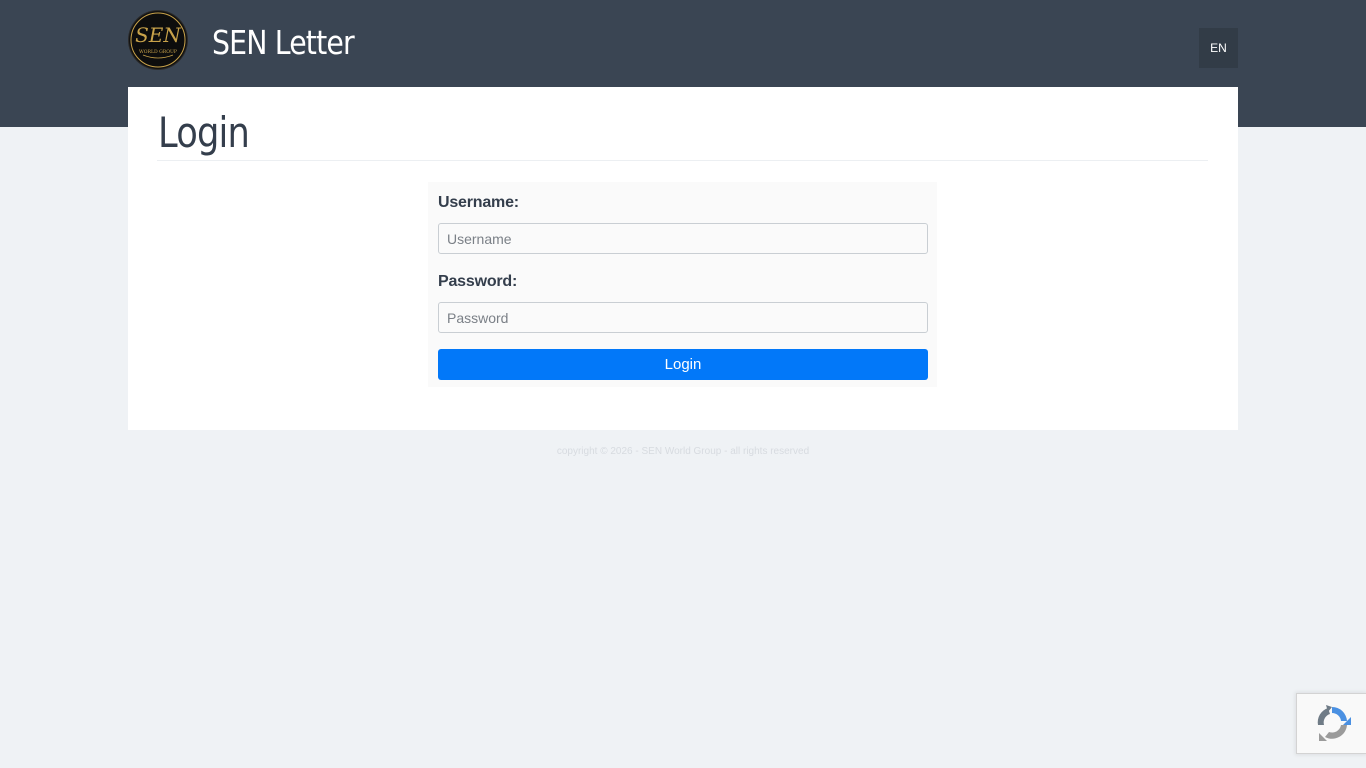 This screenshot has height=768, width=1366. What do you see at coordinates (478, 202) in the screenshot?
I see `username-label: Username:` at bounding box center [478, 202].